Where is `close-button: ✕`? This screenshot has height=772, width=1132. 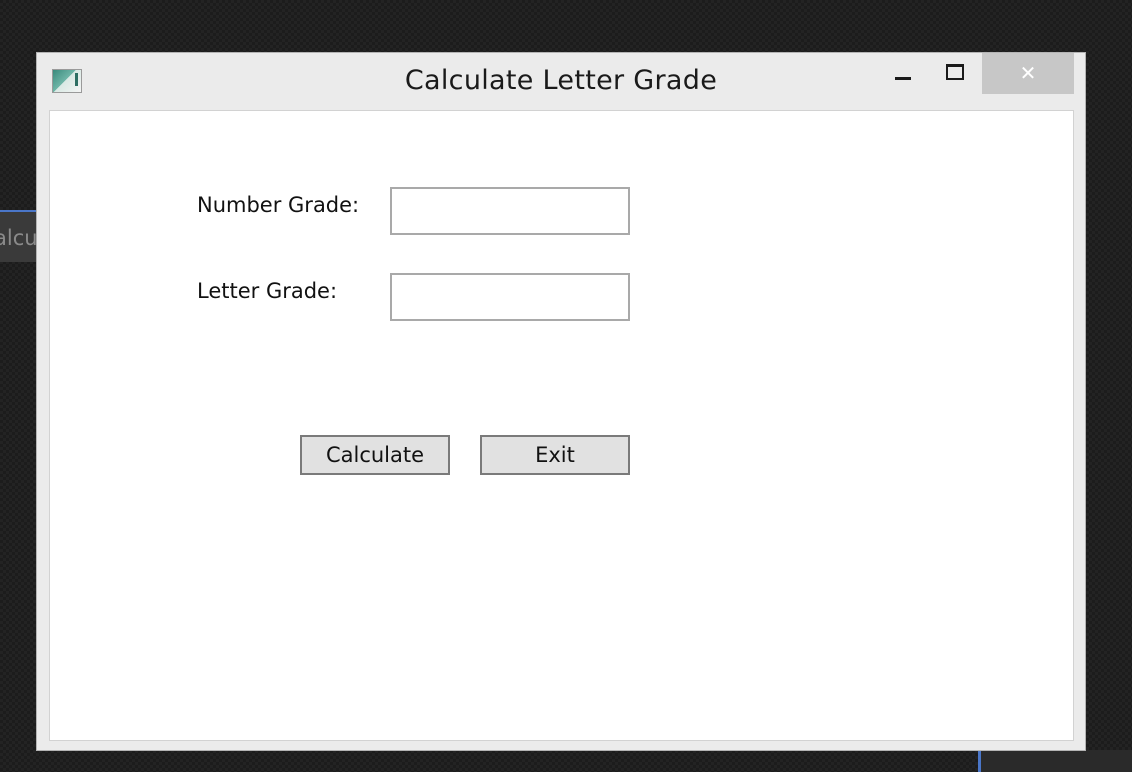 close-button: ✕ is located at coordinates (1028, 73).